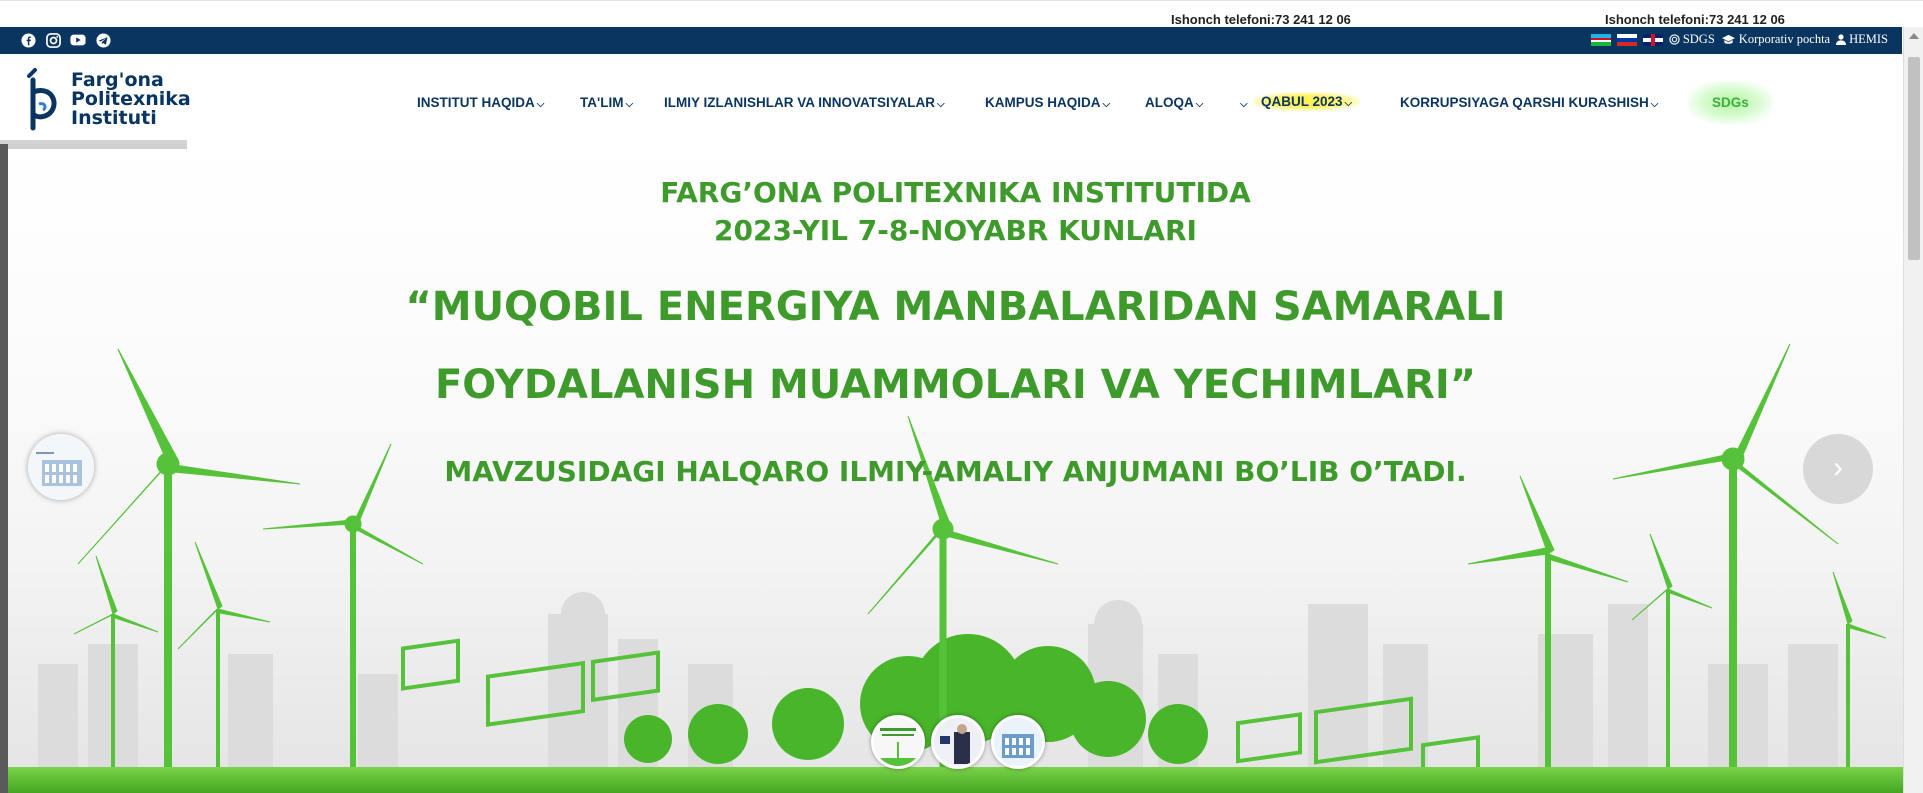 The width and height of the screenshot is (1923, 793). Describe the element at coordinates (1524, 102) in the screenshot. I see `nav-label: KORRUPSIYAGA QARSHI KURASHISH` at that location.